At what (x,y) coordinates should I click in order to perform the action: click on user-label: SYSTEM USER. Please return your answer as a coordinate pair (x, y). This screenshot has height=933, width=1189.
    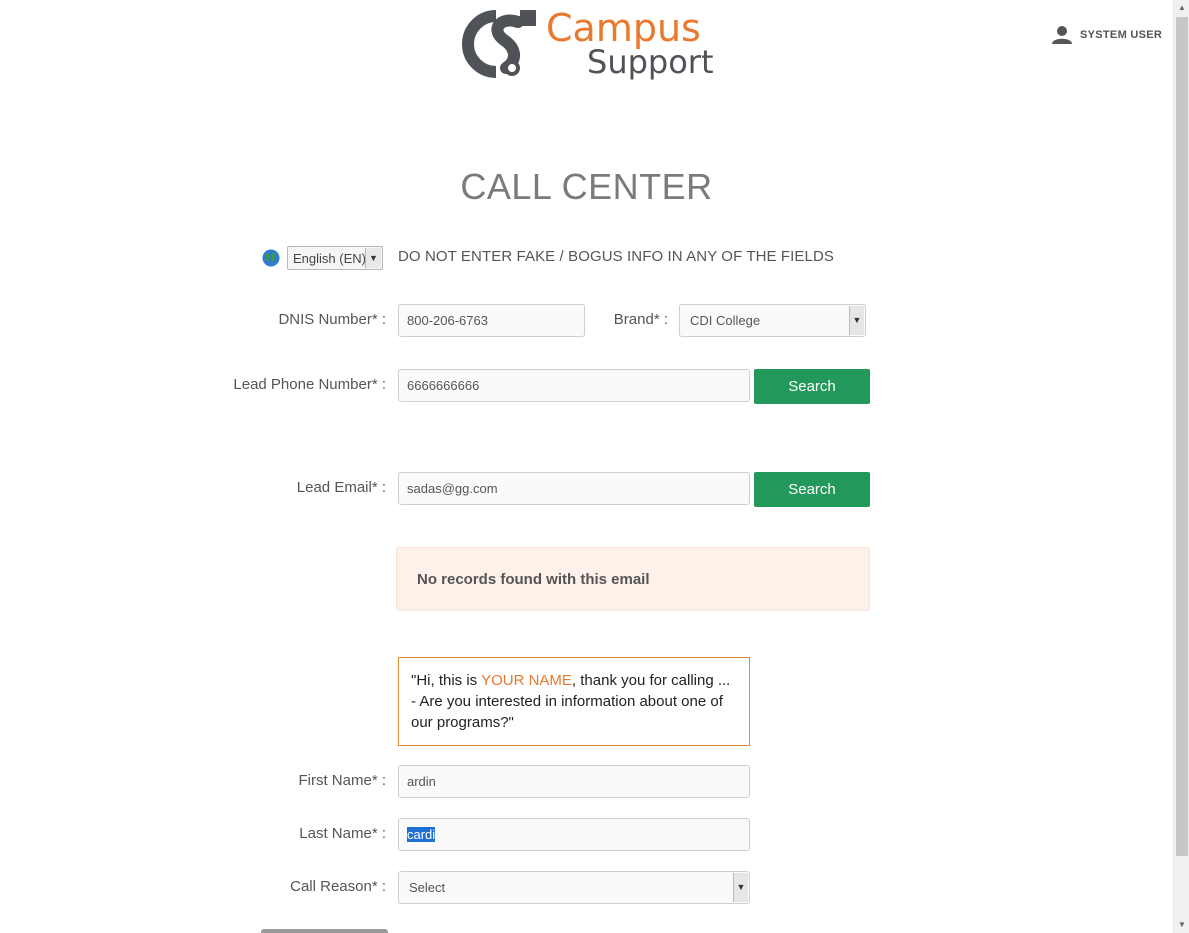
    Looking at the image, I should click on (1121, 35).